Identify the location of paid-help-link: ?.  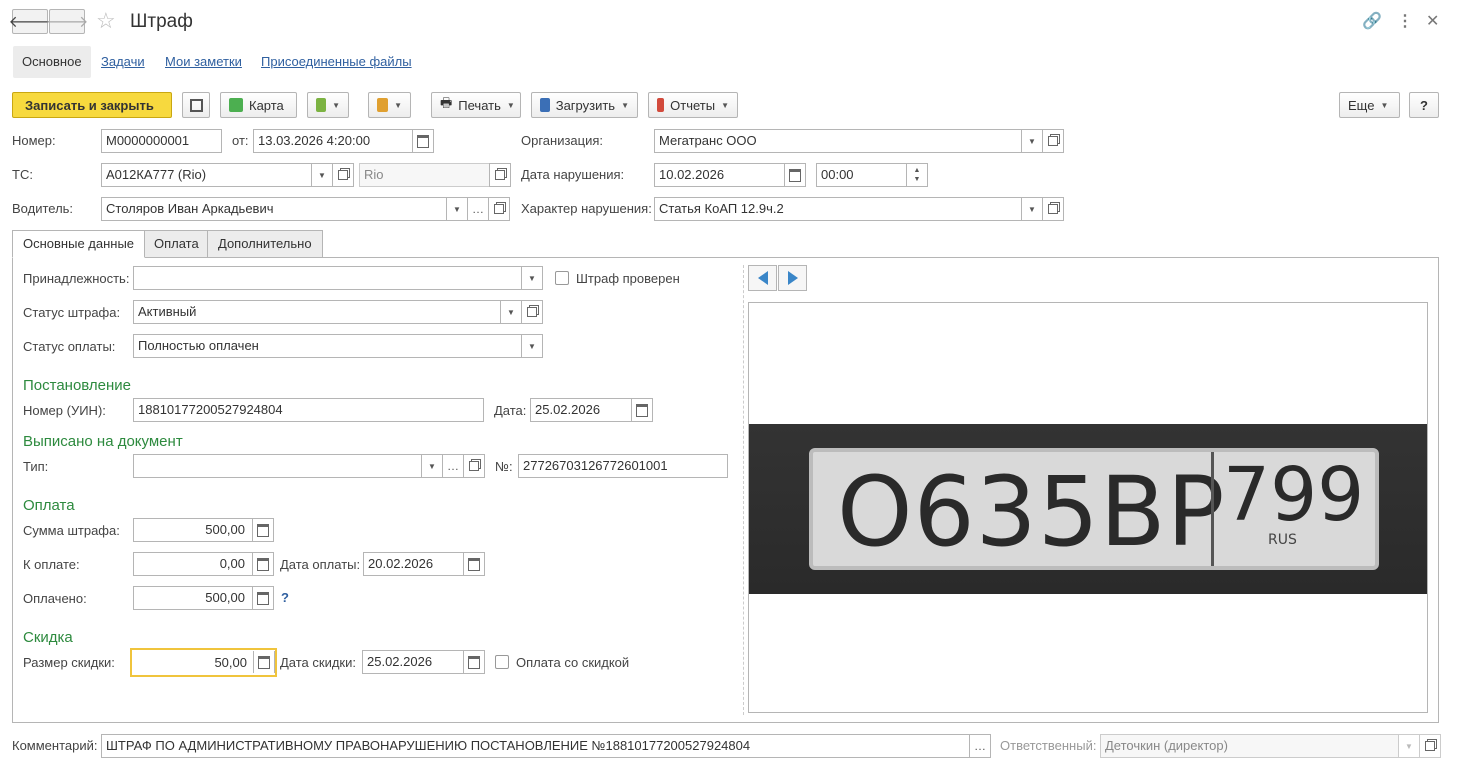
(285, 597).